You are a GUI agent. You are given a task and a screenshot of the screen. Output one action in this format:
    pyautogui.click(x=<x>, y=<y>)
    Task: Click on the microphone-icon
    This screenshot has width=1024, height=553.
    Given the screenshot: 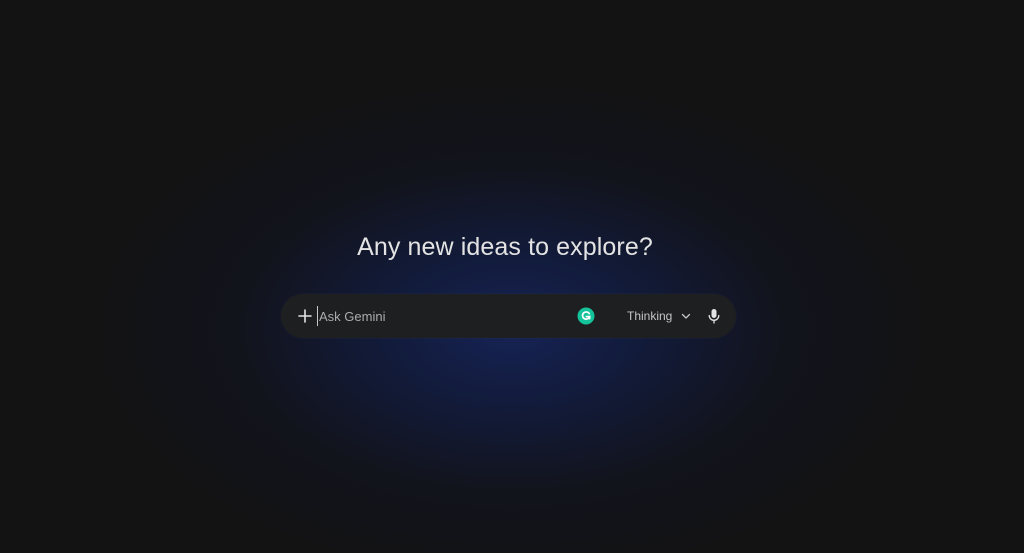 What is the action you would take?
    pyautogui.click(x=714, y=316)
    